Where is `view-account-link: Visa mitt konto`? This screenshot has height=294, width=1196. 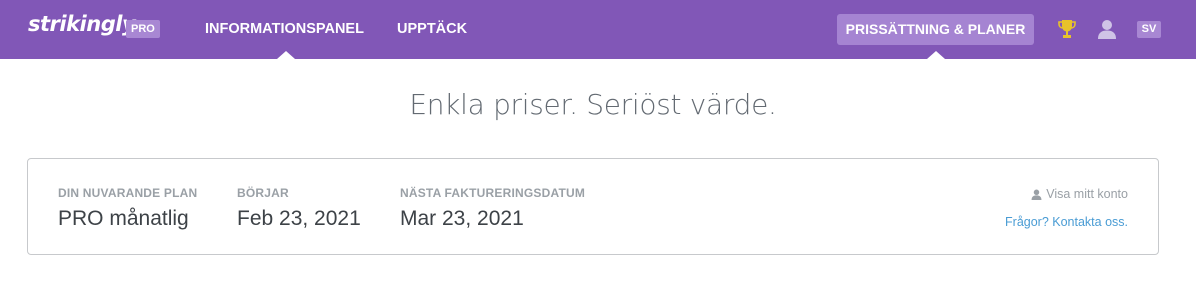 view-account-link: Visa mitt konto is located at coordinates (1079, 194).